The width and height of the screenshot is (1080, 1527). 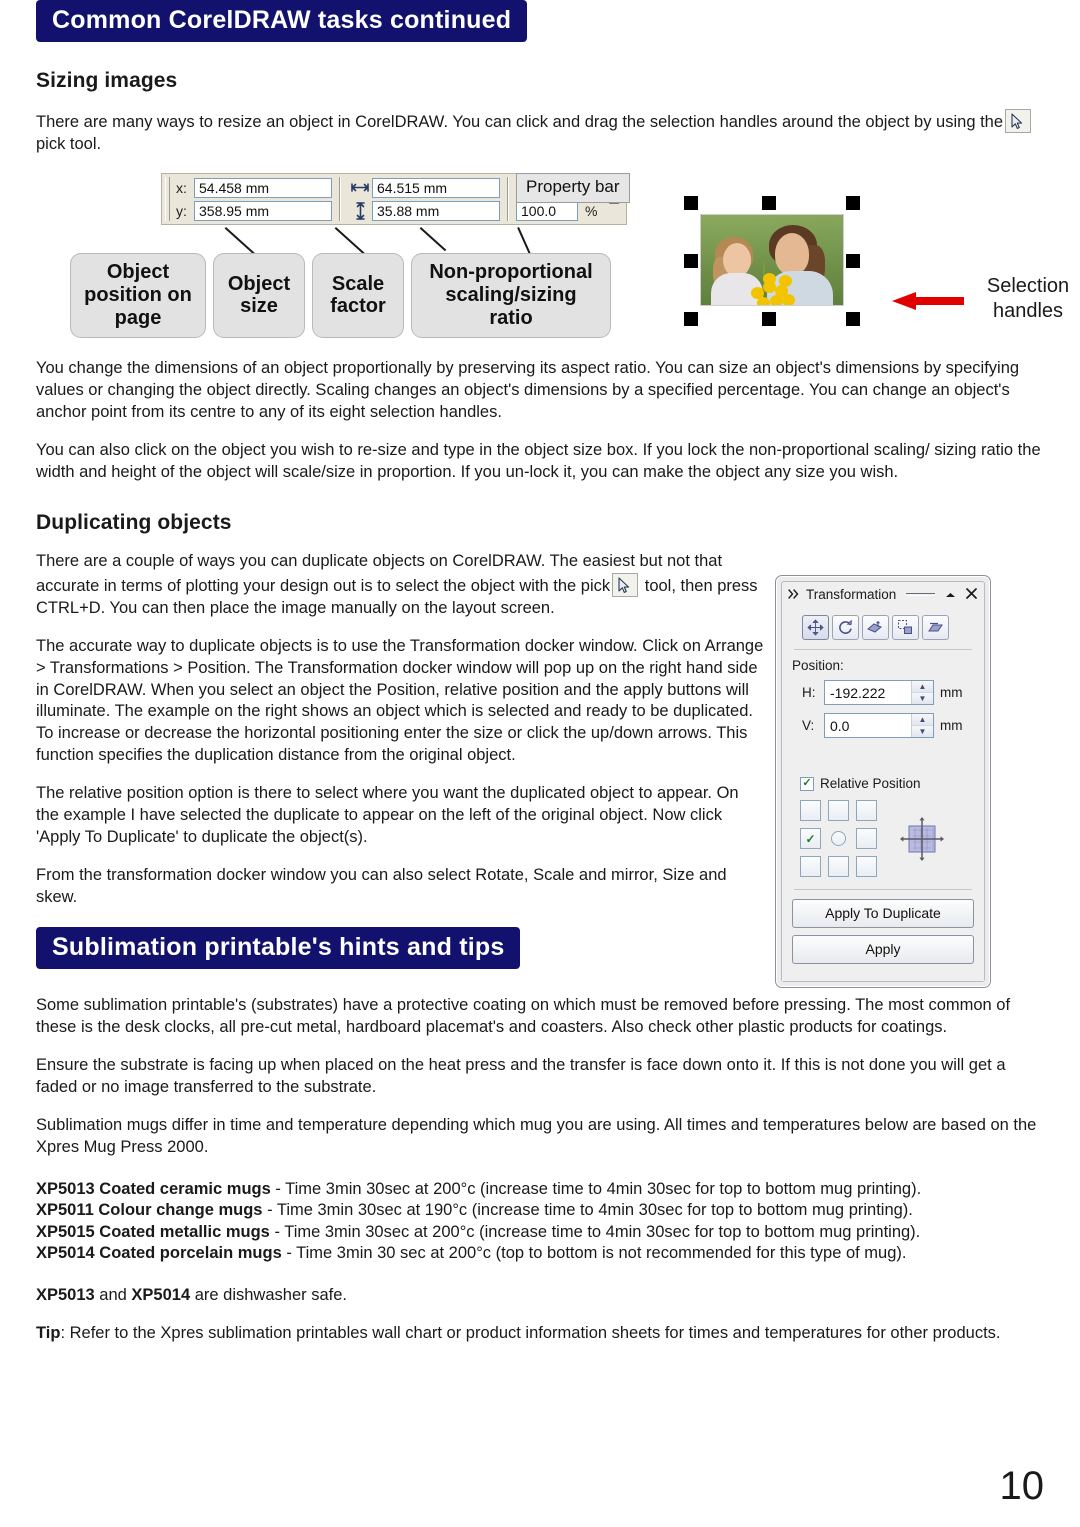 What do you see at coordinates (278, 948) in the screenshot?
I see `banner-title-sublimation: Sublimation printable's hints and tips` at bounding box center [278, 948].